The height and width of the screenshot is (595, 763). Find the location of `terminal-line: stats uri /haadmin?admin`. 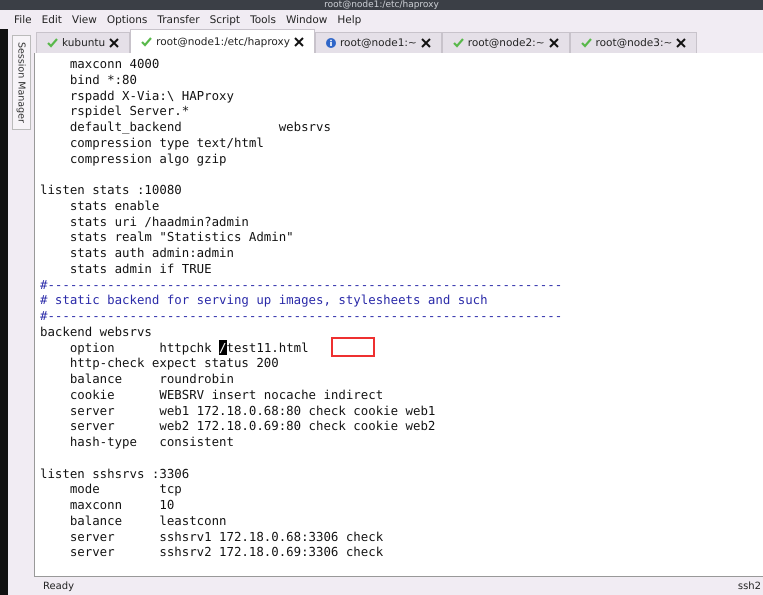

terminal-line: stats uri /haadmin?admin is located at coordinates (159, 222).